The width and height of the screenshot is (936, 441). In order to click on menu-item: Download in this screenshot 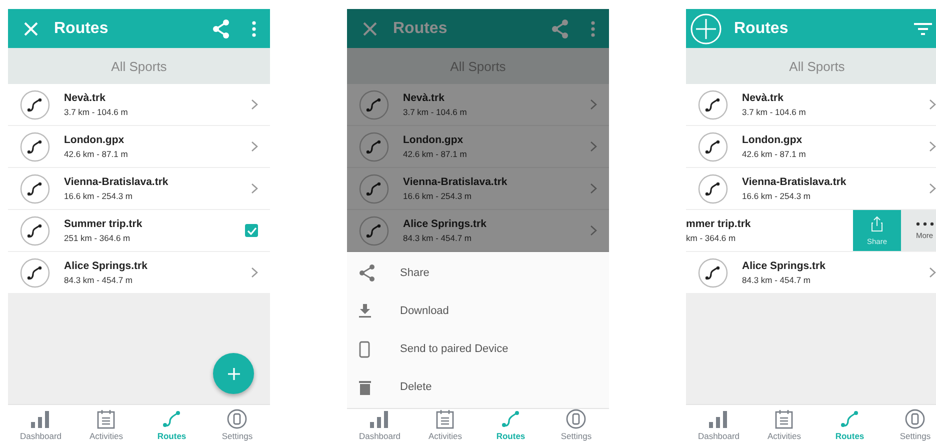, I will do `click(478, 311)`.